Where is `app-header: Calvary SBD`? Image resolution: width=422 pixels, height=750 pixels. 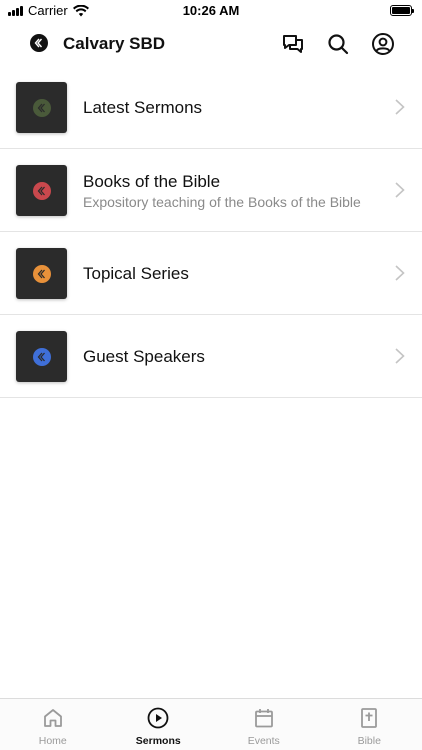 app-header: Calvary SBD is located at coordinates (211, 44).